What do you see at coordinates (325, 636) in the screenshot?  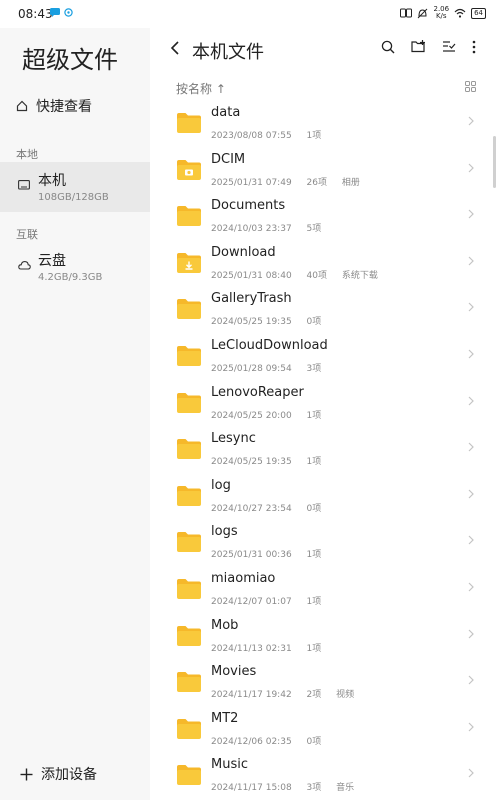 I see `folder-row-mob: Mob 2024/11/13 02:31 1项` at bounding box center [325, 636].